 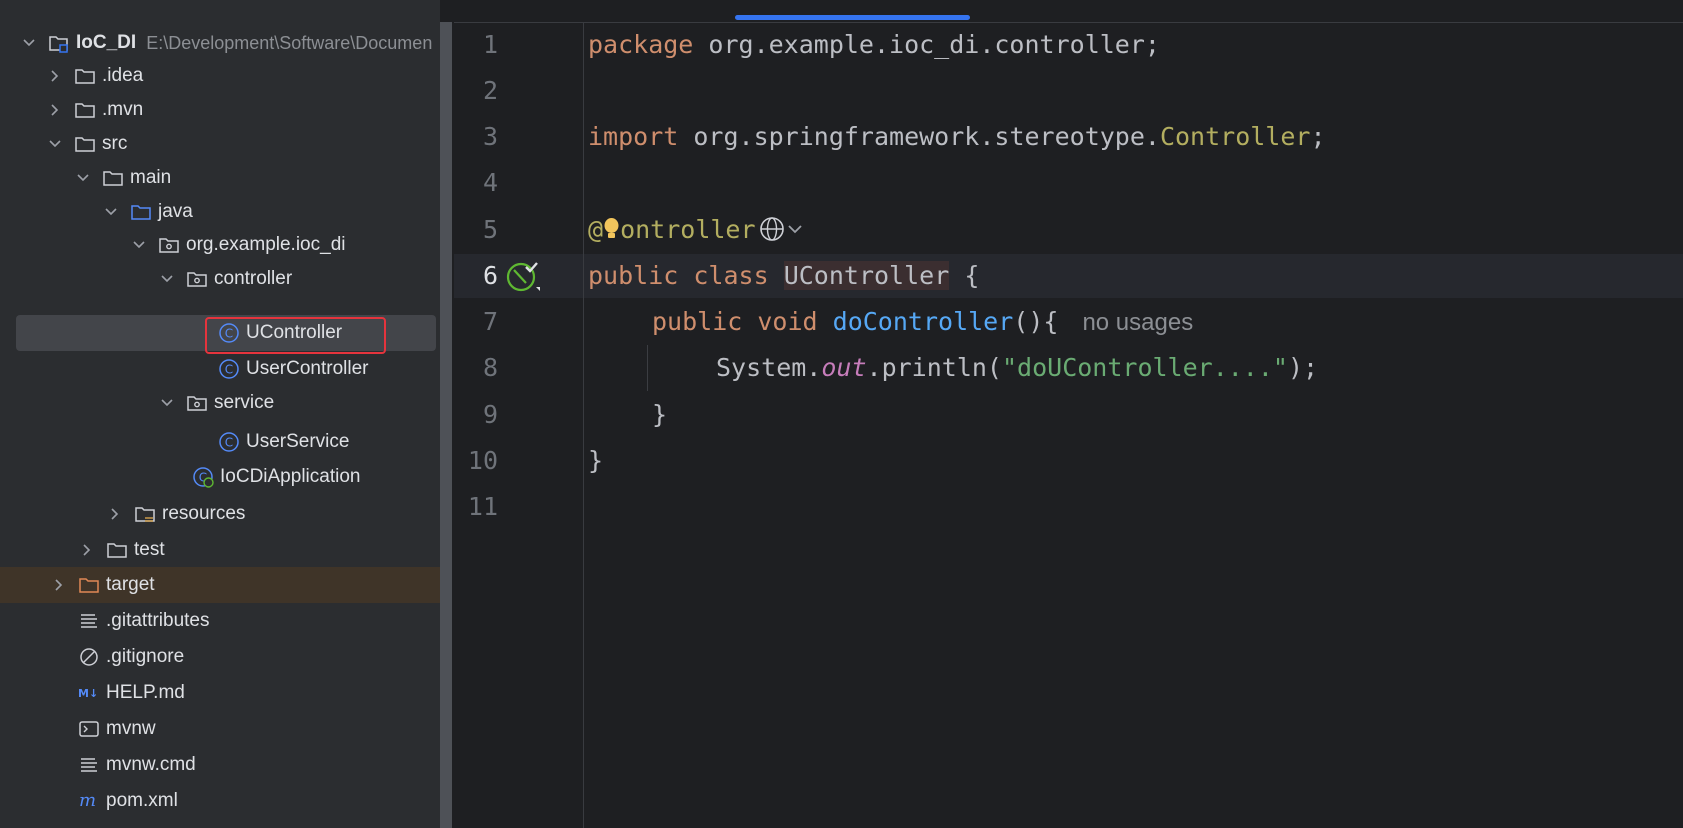 What do you see at coordinates (731, 275) in the screenshot?
I see `code-token: class` at bounding box center [731, 275].